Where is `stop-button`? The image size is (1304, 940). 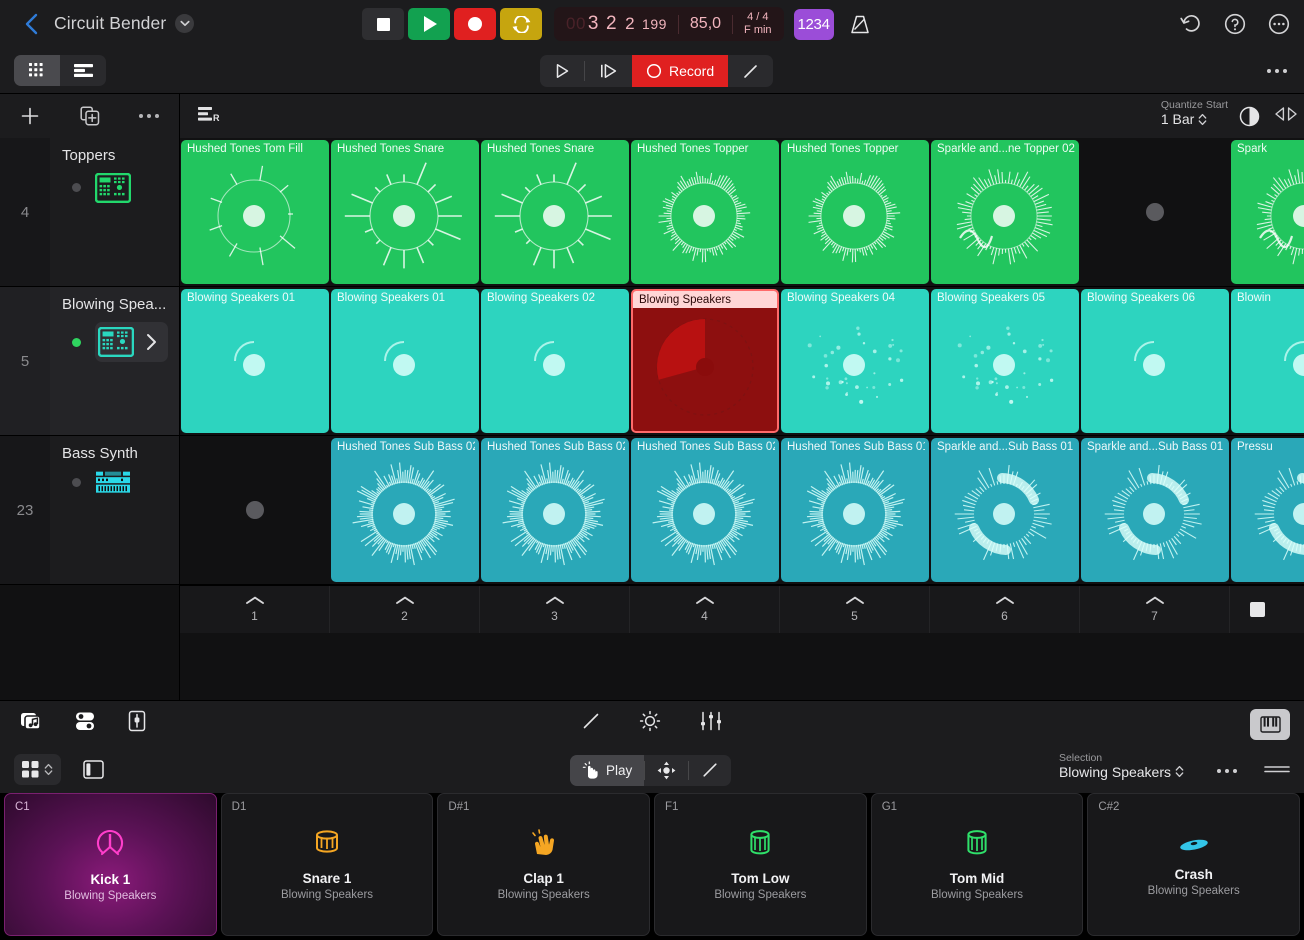 stop-button is located at coordinates (383, 24).